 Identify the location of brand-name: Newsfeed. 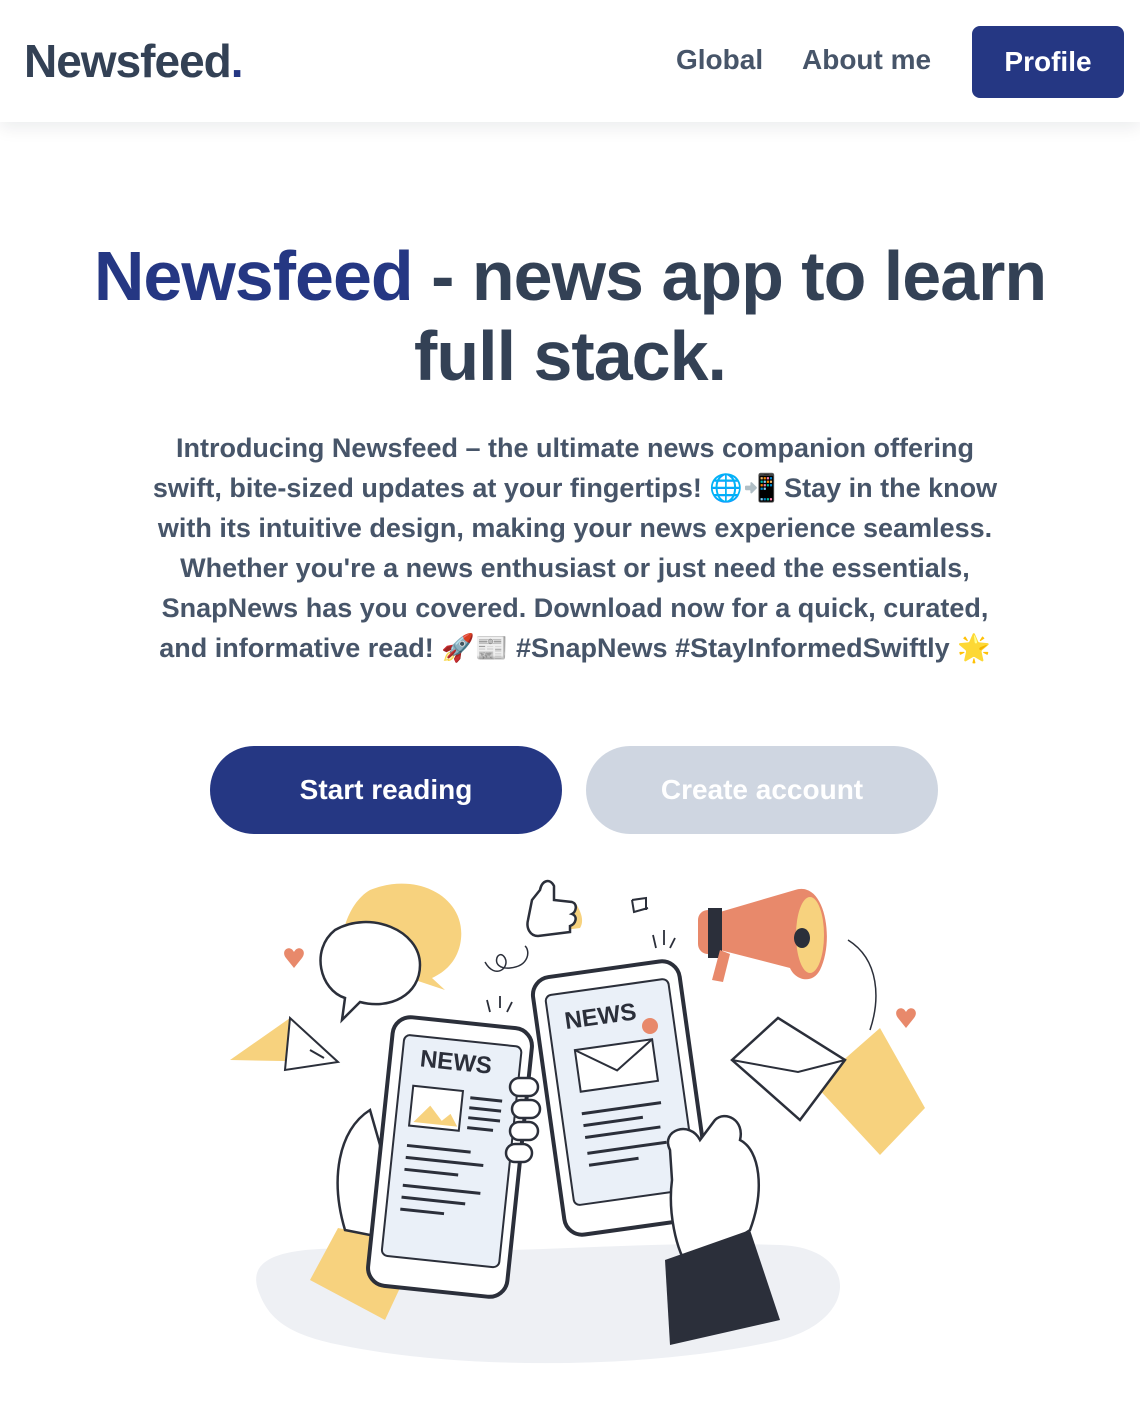
(128, 61).